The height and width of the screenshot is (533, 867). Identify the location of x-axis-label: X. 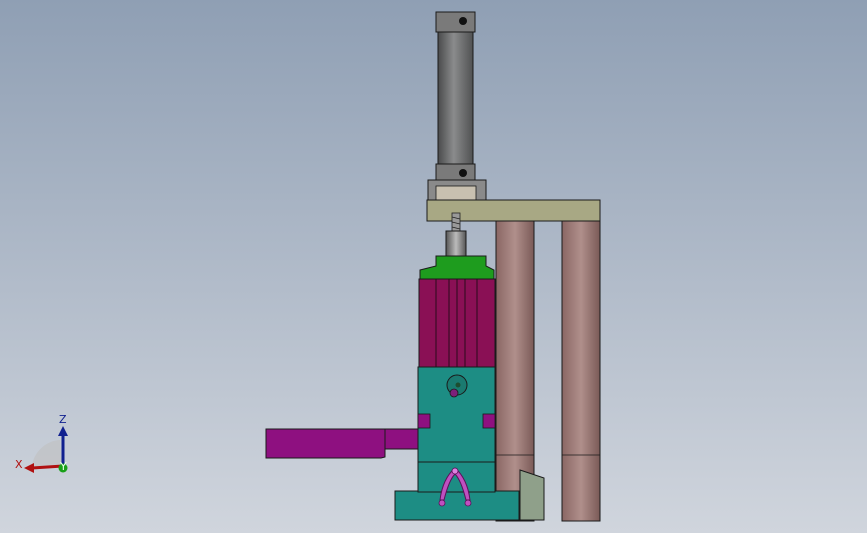
(19, 464).